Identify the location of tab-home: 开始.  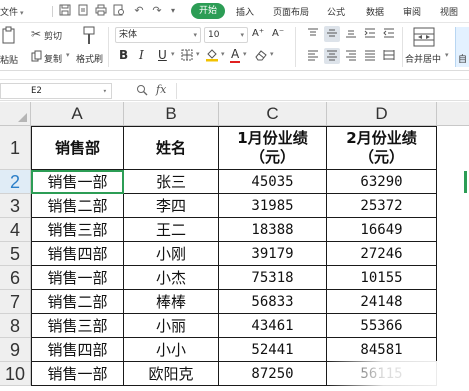
(208, 11).